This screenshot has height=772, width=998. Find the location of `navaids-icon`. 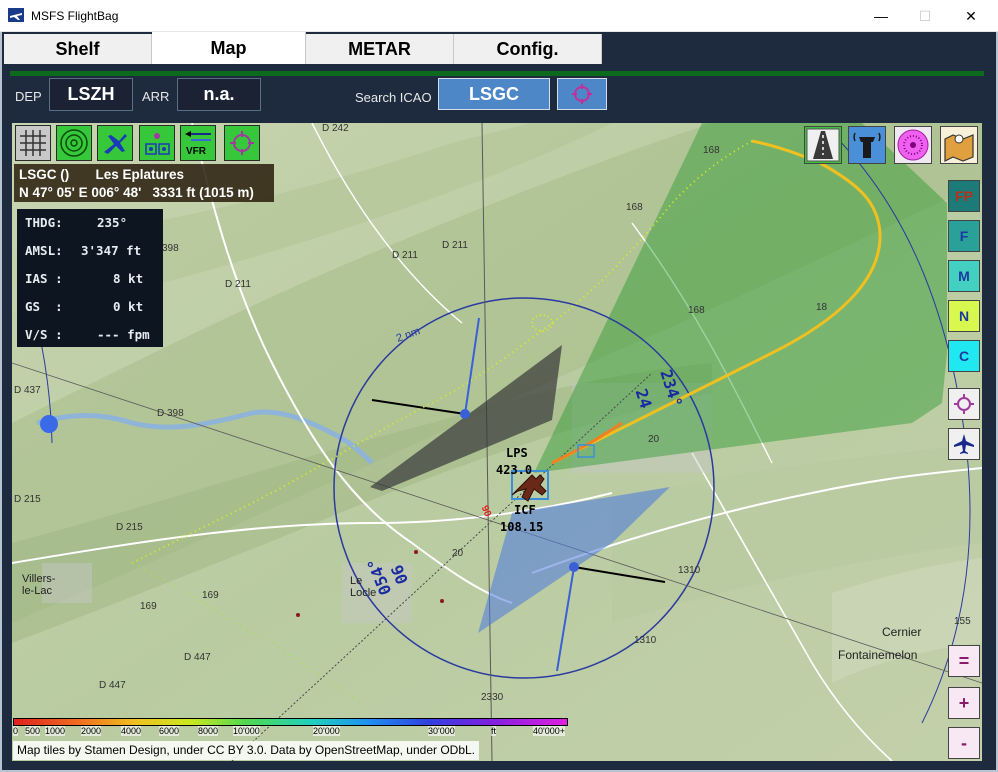

navaids-icon is located at coordinates (157, 144).